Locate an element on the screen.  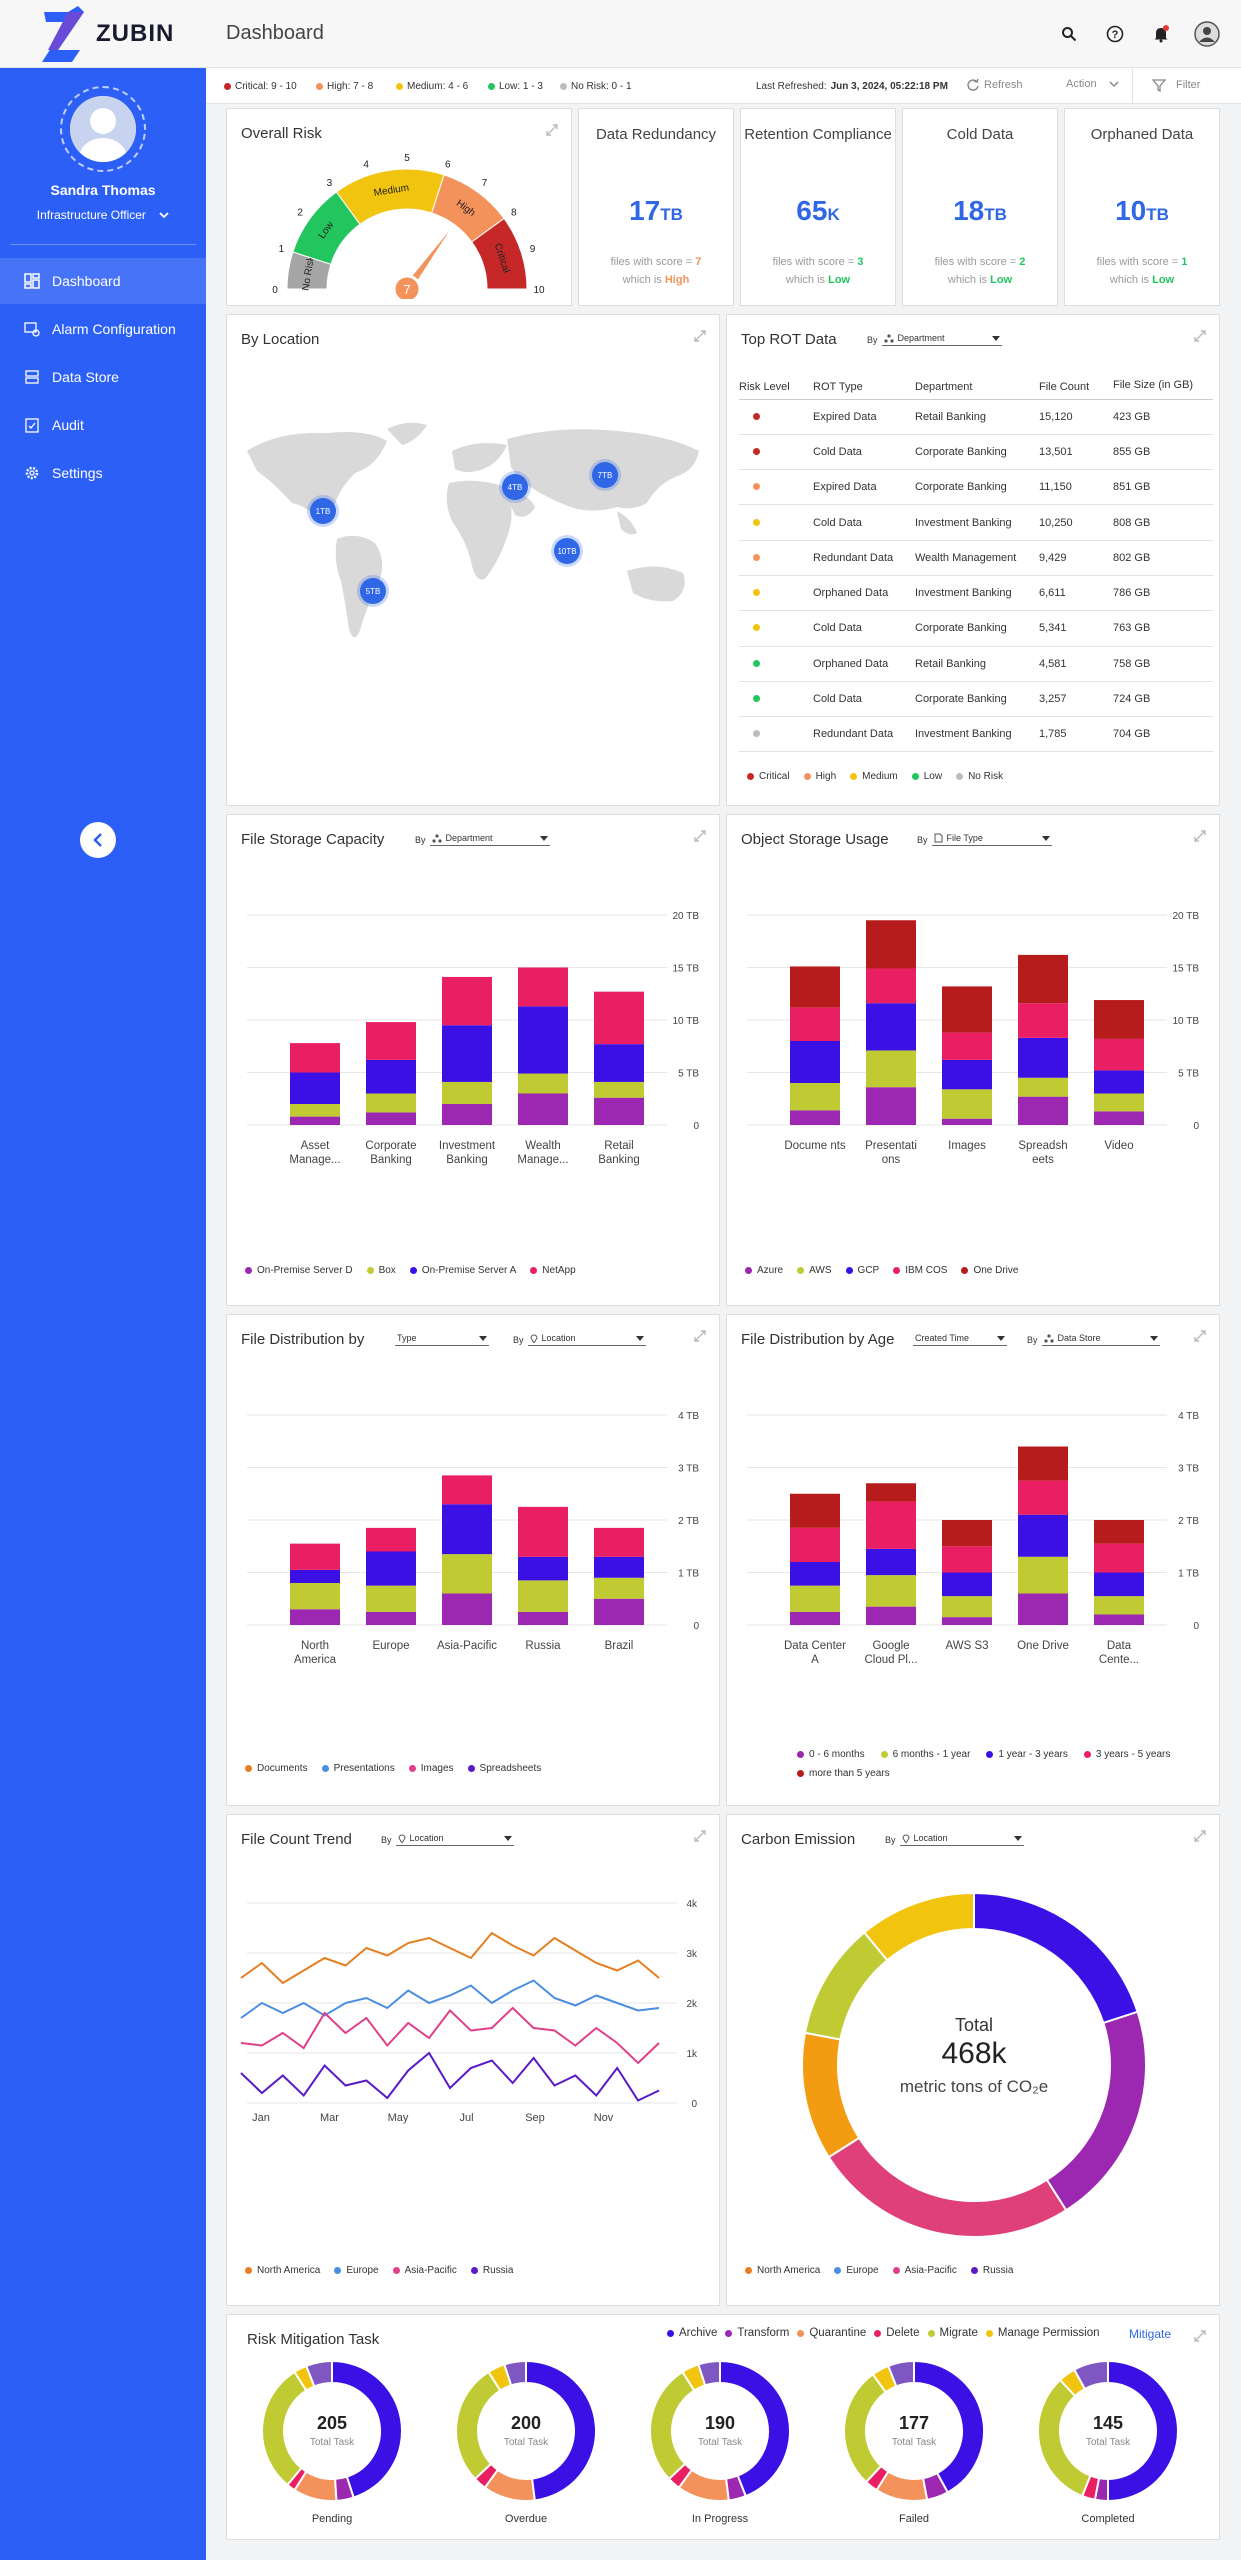
fct-location-select: By Location is located at coordinates (447, 1839).